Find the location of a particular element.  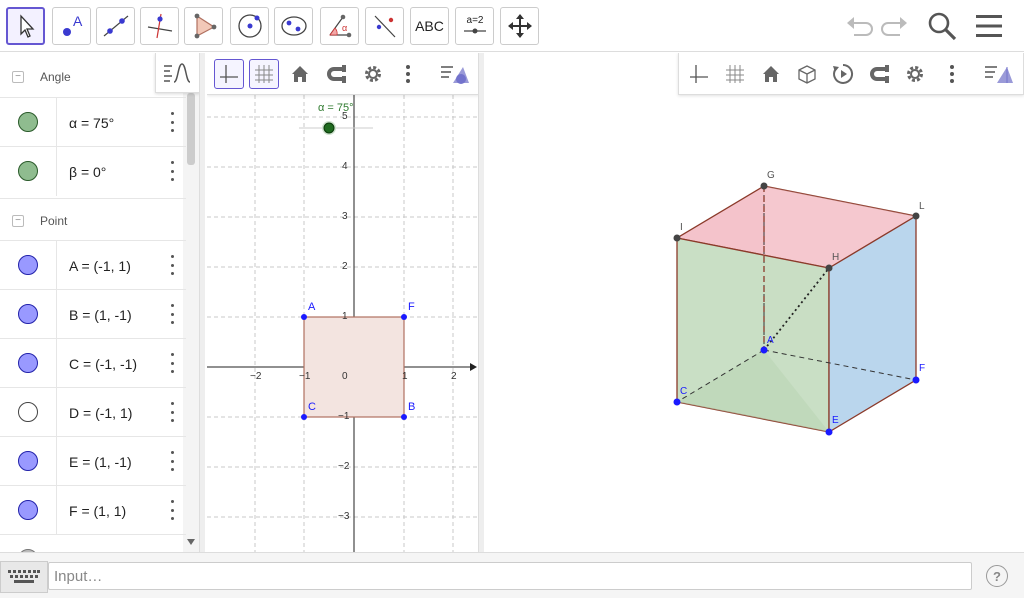

point-capturing-3d-button is located at coordinates (879, 74).